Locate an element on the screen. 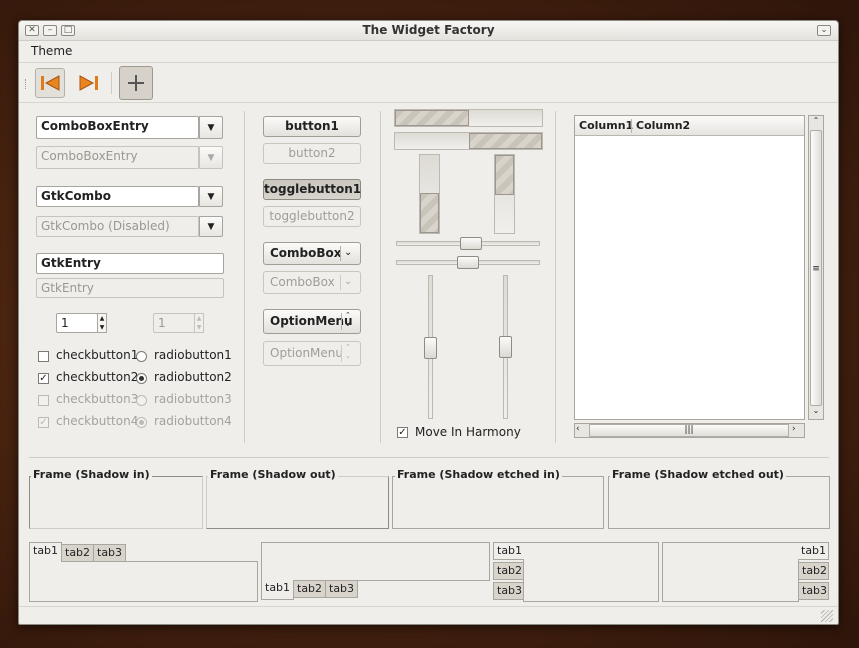 The image size is (859, 648). scroll-up-icon: ⌃ is located at coordinates (816, 123).